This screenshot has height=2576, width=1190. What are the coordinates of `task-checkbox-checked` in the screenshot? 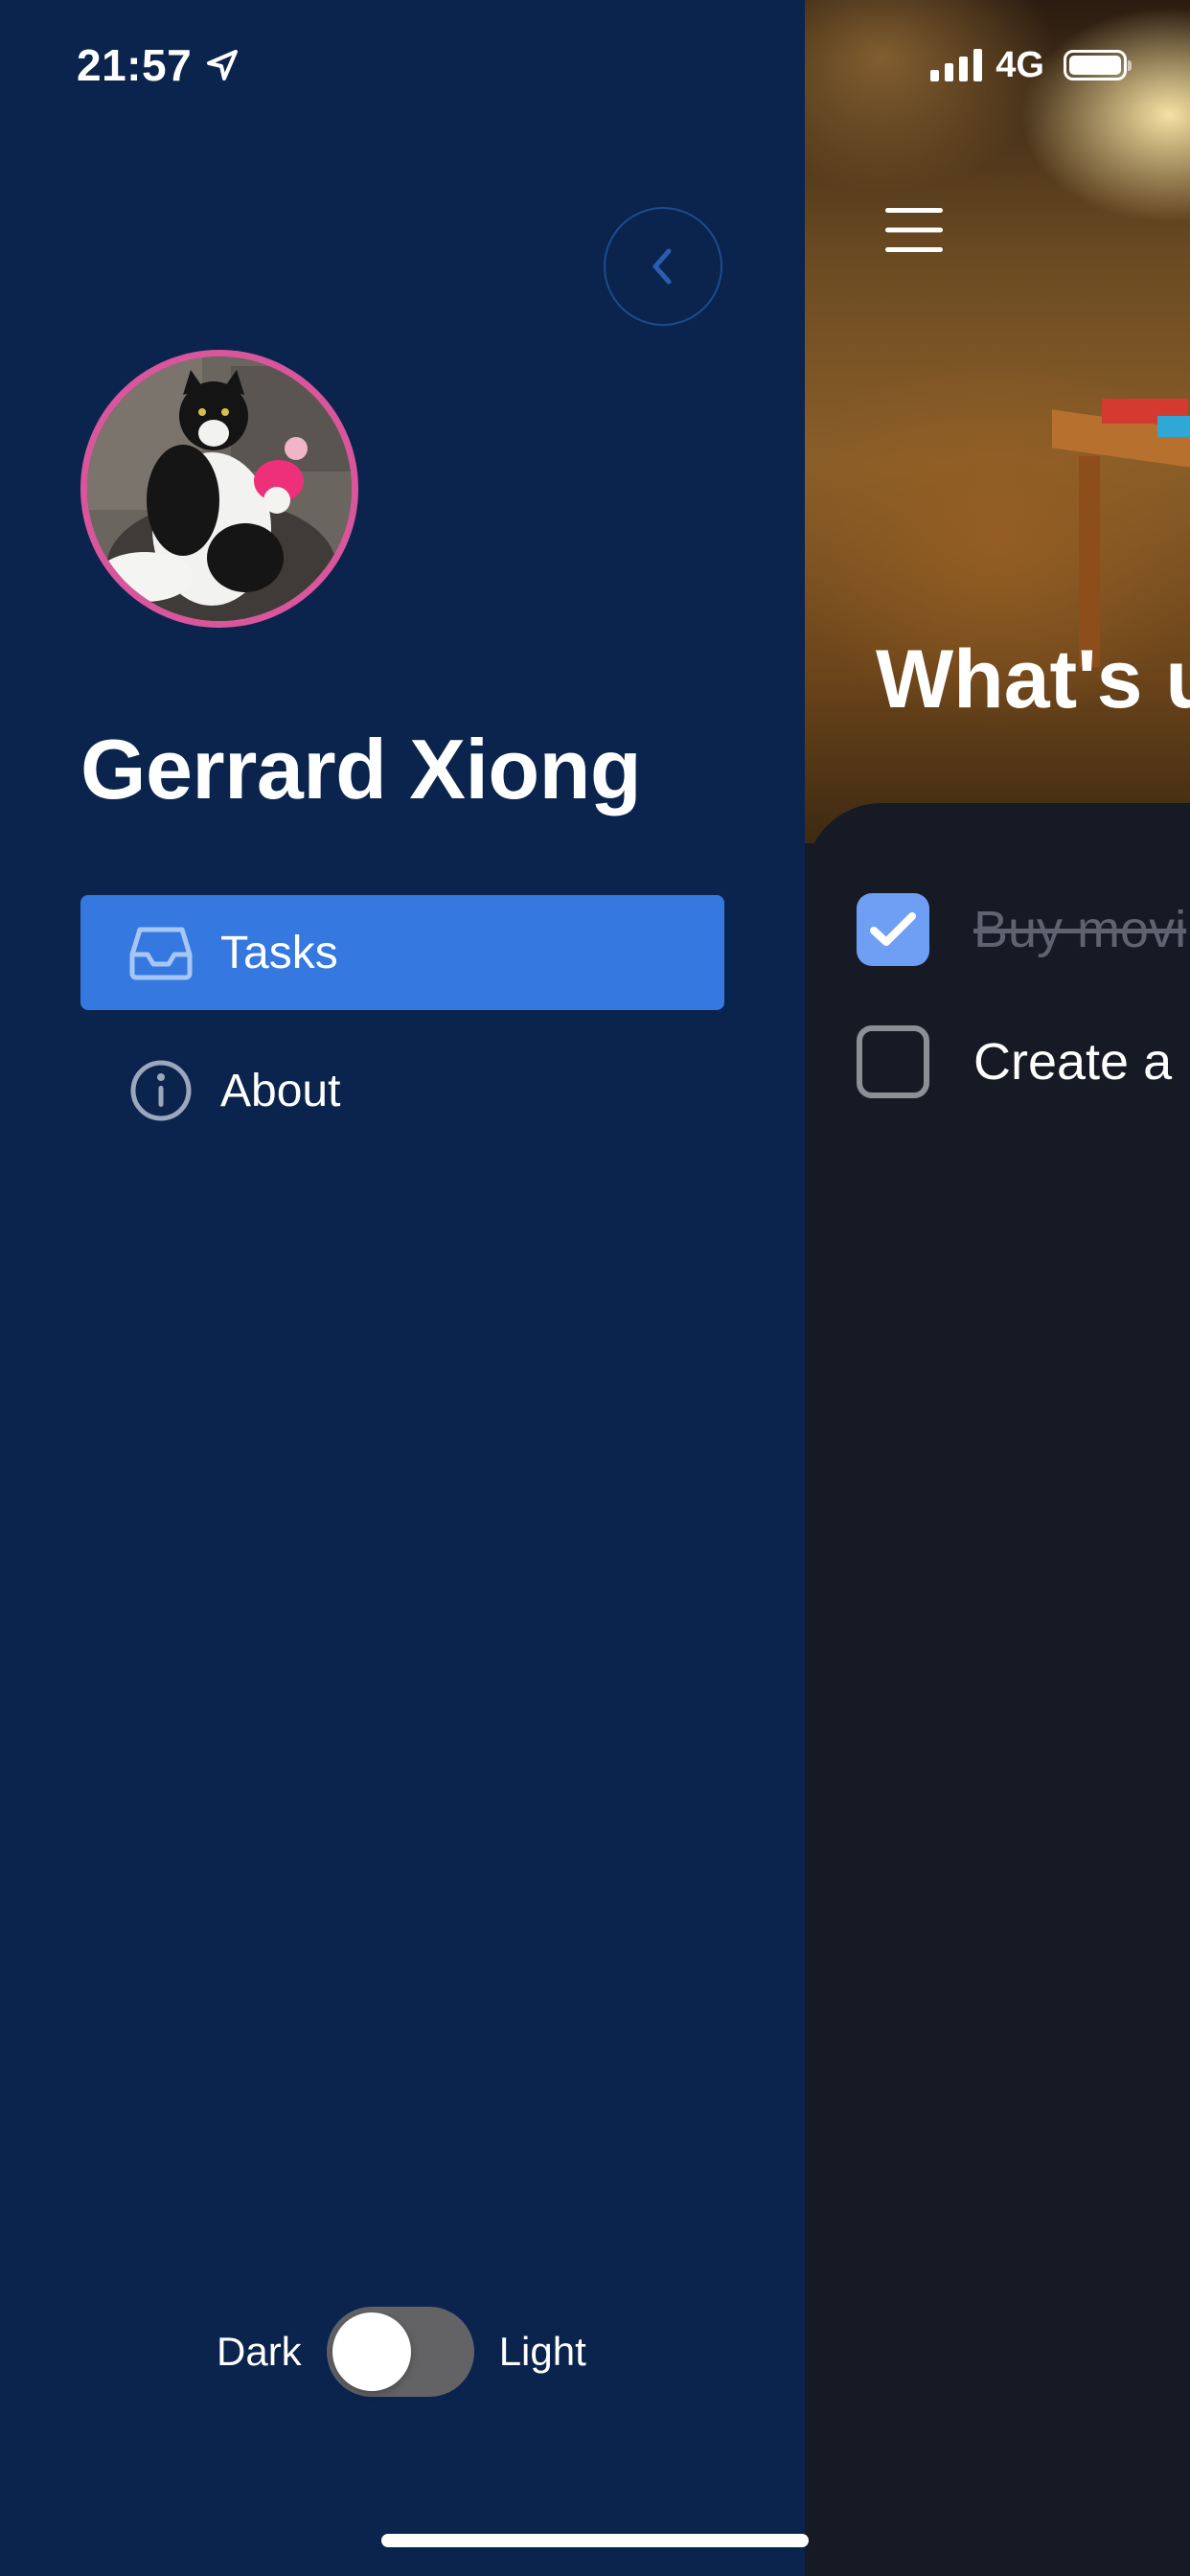 It's located at (893, 929).